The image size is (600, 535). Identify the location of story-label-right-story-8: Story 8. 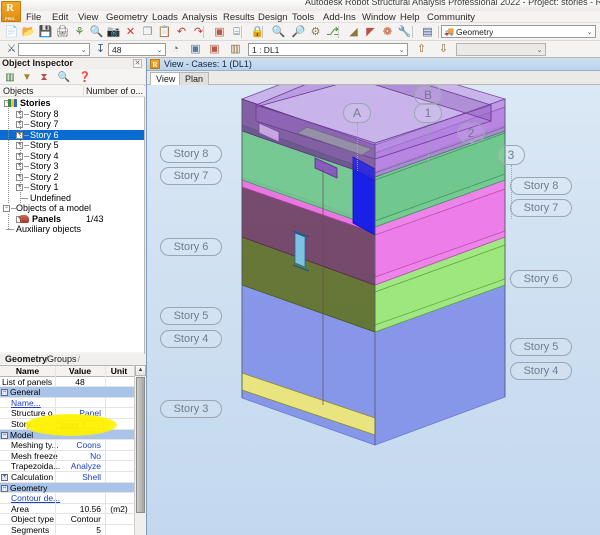
(541, 186).